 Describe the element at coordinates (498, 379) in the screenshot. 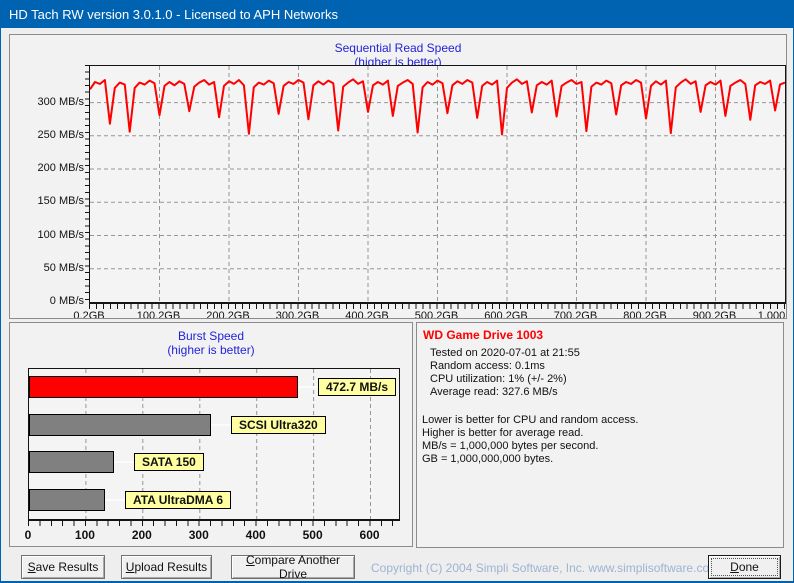

I see `cpu-utilization-line: CPU utilization: 1% (+/- 2%)` at that location.